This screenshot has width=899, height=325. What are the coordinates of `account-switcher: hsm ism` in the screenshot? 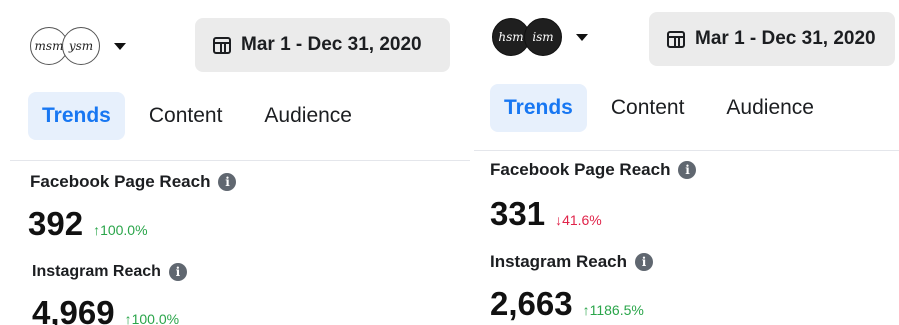 It's located at (540, 37).